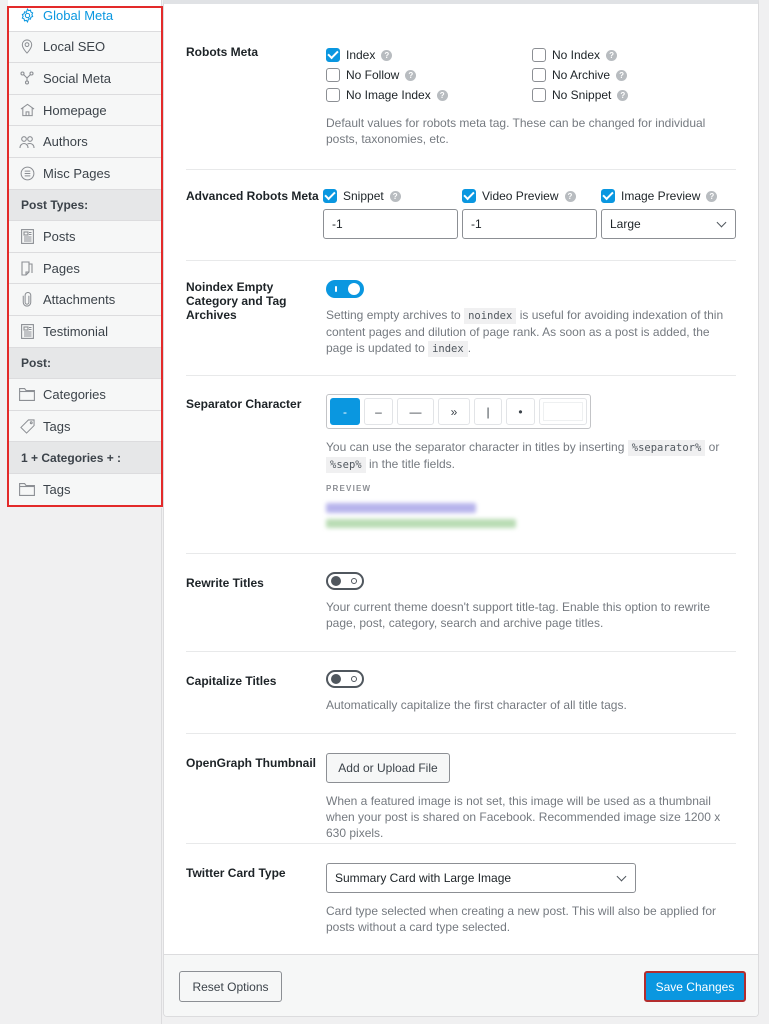  Describe the element at coordinates (230, 986) in the screenshot. I see `reset-options-button: Reset Options` at that location.